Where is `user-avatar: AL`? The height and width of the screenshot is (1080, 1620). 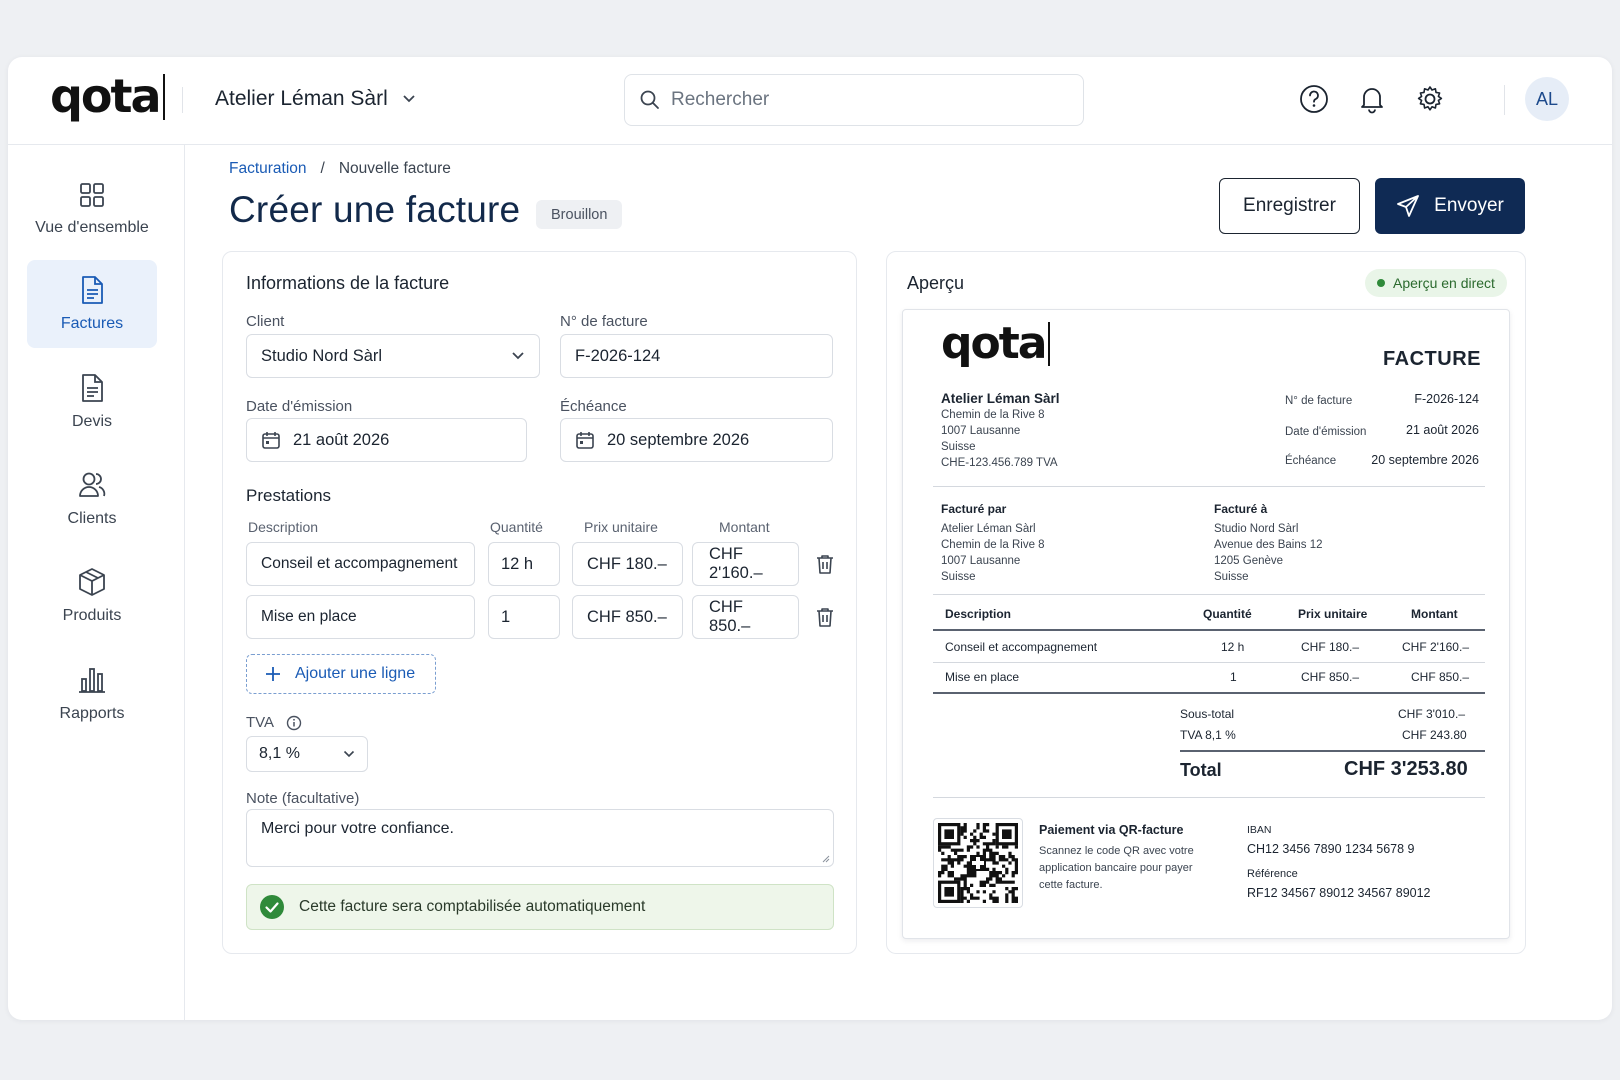
user-avatar: AL is located at coordinates (1547, 99).